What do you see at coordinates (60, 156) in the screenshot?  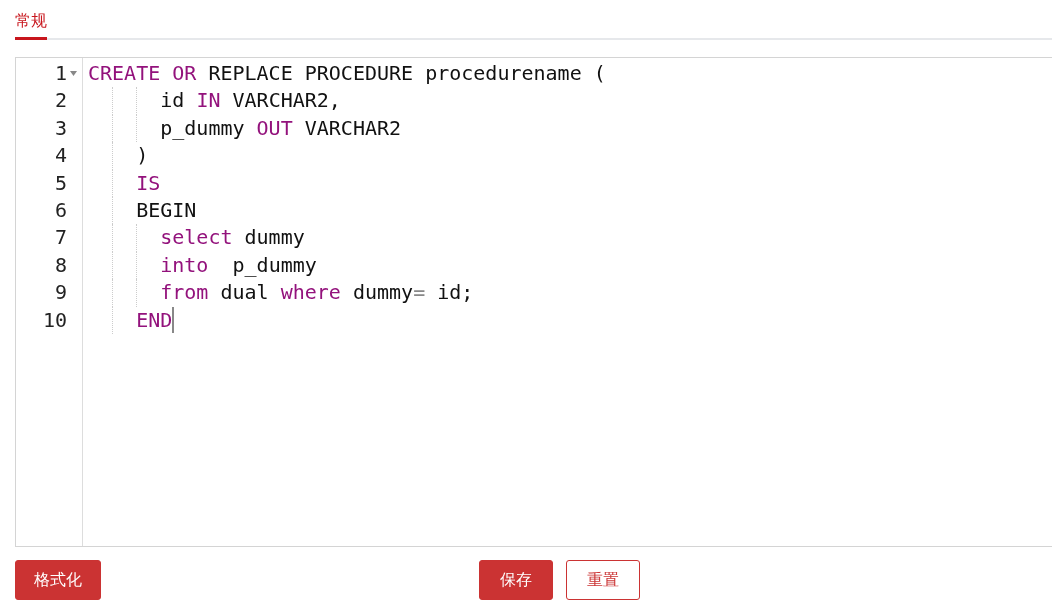 I see `line-number: 4` at bounding box center [60, 156].